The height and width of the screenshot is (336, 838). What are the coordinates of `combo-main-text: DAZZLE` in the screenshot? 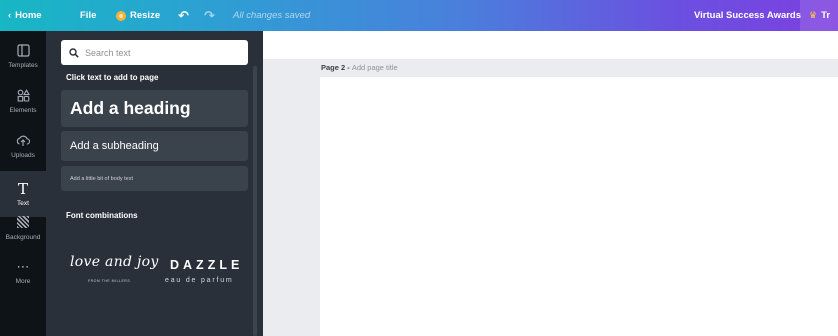 It's located at (207, 265).